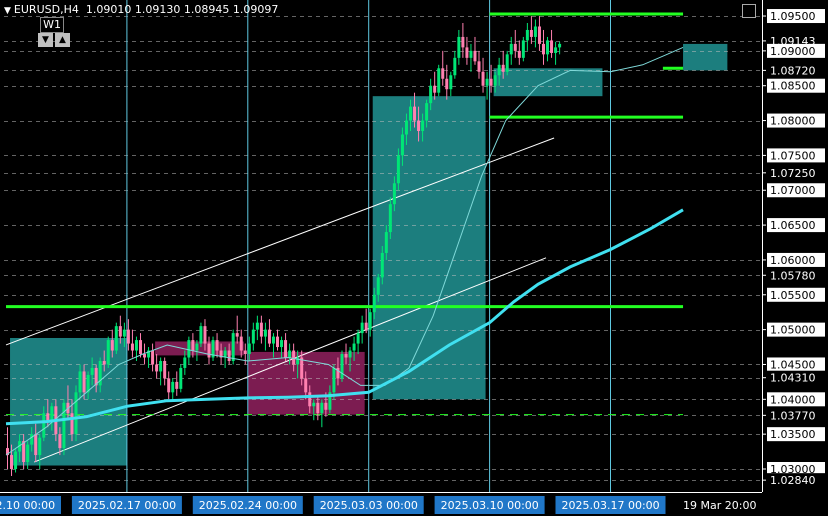 The width and height of the screenshot is (828, 516). I want to click on price-label: 1.04000, so click(793, 399).